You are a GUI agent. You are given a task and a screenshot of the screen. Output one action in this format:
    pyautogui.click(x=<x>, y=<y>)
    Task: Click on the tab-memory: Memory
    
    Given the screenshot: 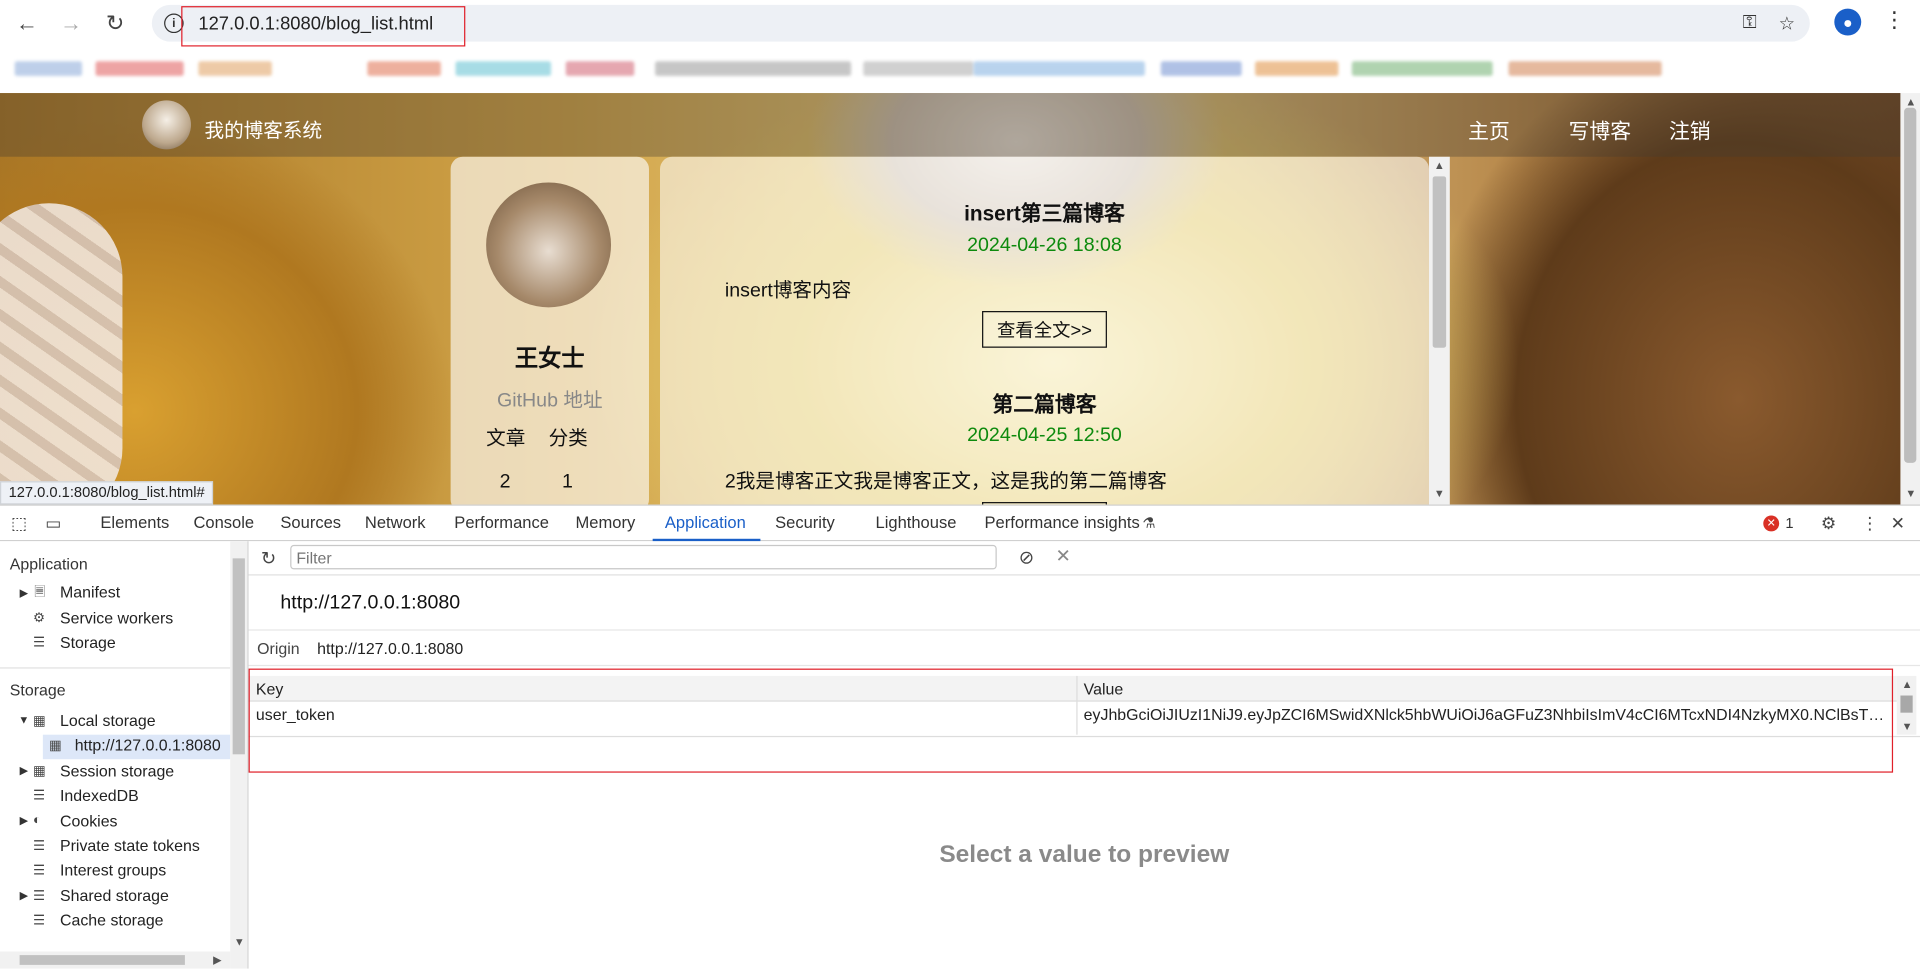 What is the action you would take?
    pyautogui.click(x=606, y=522)
    